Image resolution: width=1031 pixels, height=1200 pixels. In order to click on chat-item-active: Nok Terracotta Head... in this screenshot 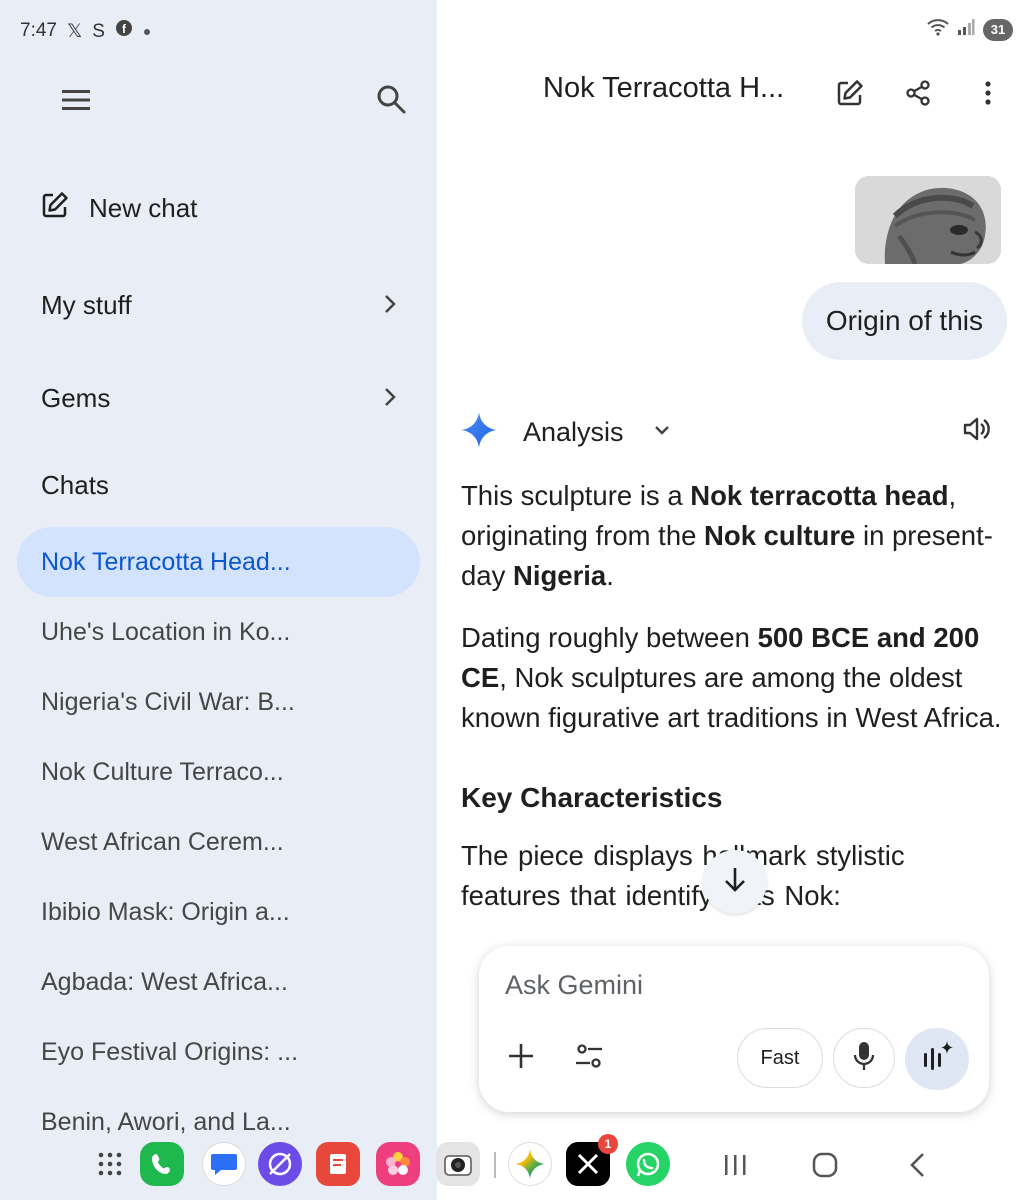, I will do `click(218, 562)`.